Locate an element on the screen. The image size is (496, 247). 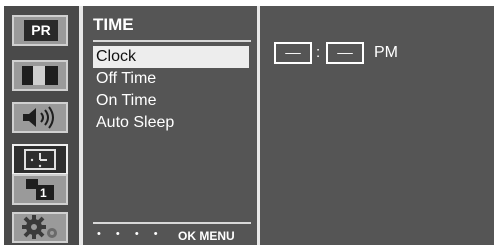
menu-item-on-time: On Time is located at coordinates (171, 101).